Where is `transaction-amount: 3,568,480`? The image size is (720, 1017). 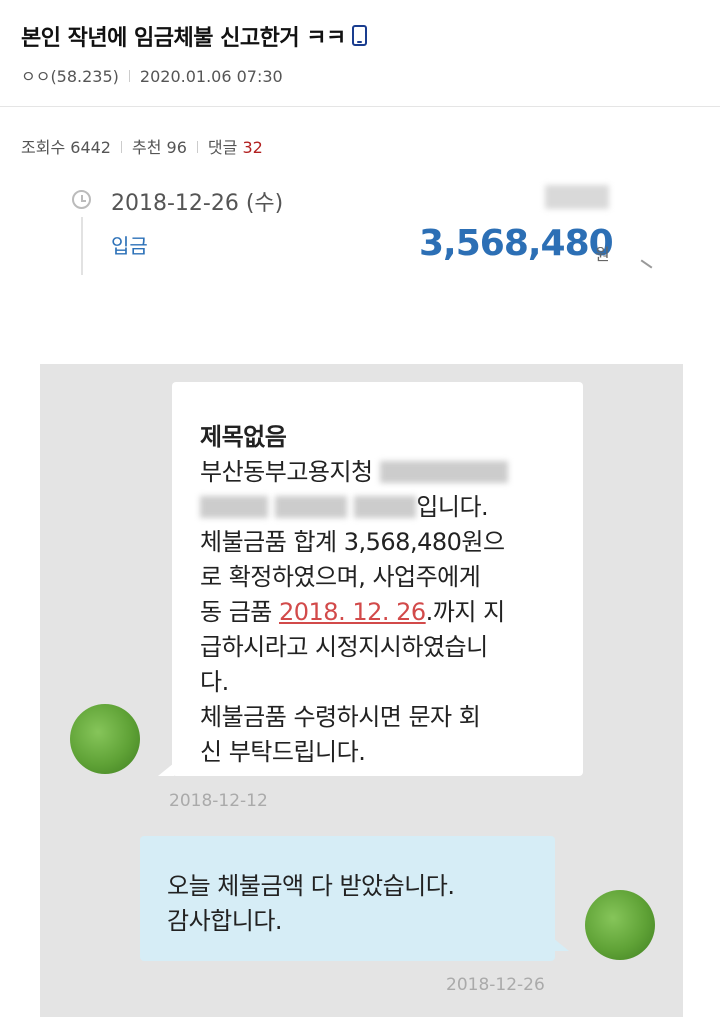 transaction-amount: 3,568,480 is located at coordinates (516, 243).